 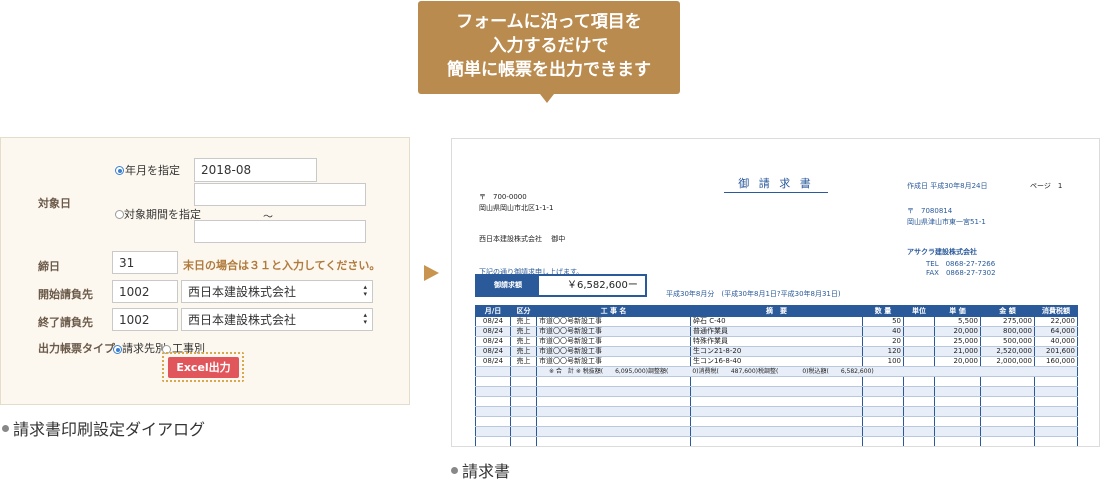 What do you see at coordinates (1056, 311) in the screenshot?
I see `col-tax: 消費税額` at bounding box center [1056, 311].